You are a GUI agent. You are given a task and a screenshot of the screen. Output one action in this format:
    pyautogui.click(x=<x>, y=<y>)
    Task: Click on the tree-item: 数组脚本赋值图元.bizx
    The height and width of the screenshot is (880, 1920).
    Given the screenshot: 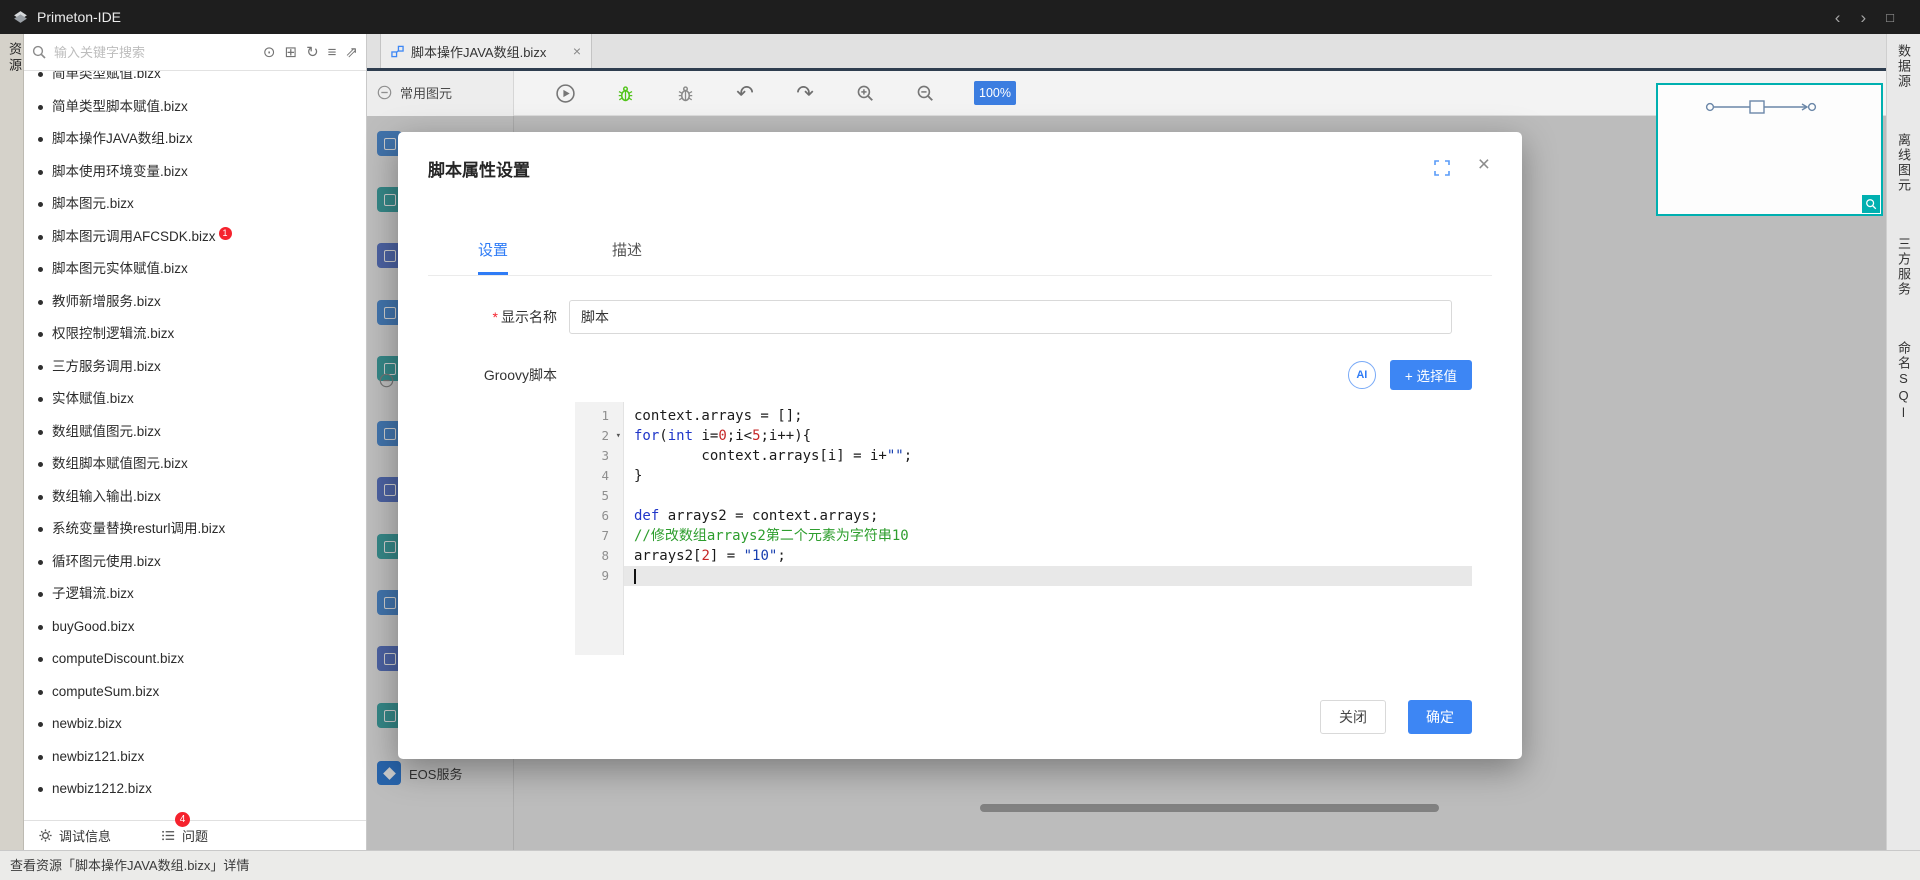 What is the action you would take?
    pyautogui.click(x=195, y=464)
    